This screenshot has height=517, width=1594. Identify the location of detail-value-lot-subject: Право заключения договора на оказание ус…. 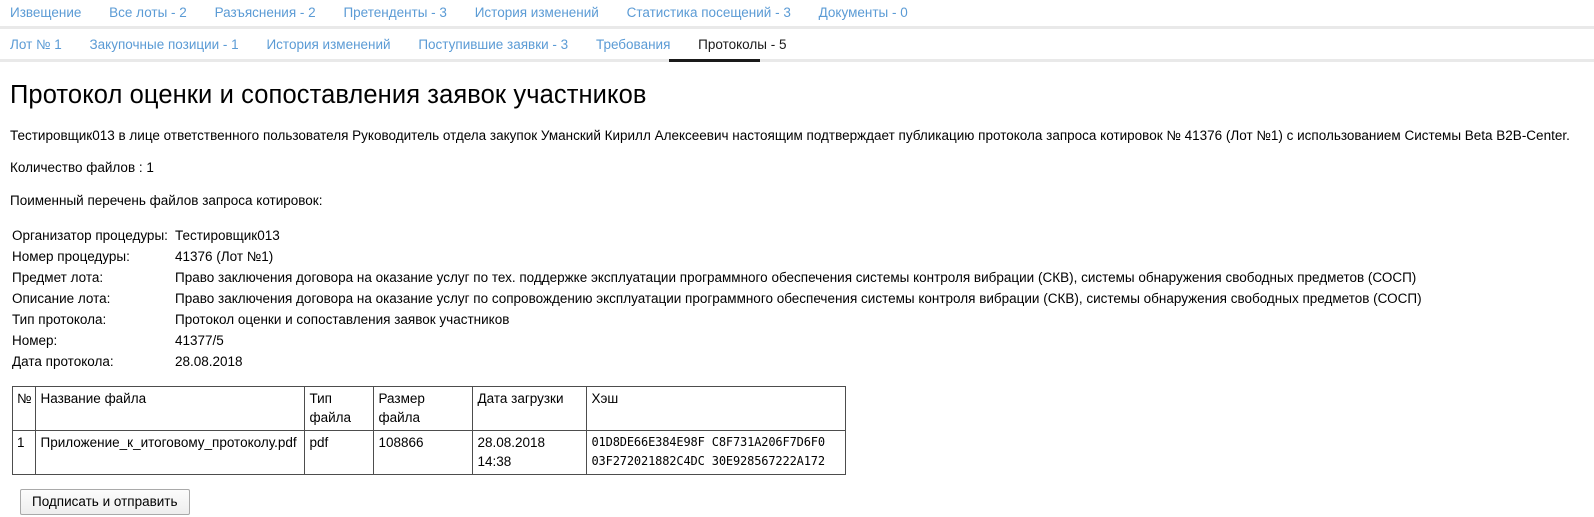
(796, 277).